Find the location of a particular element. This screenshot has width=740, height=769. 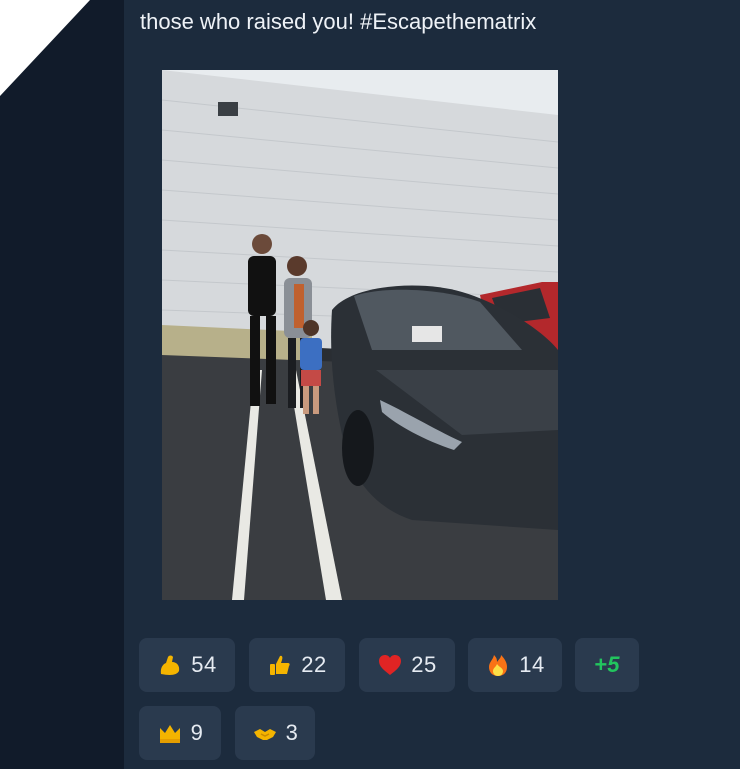

reaction-count: 9 is located at coordinates (197, 732).